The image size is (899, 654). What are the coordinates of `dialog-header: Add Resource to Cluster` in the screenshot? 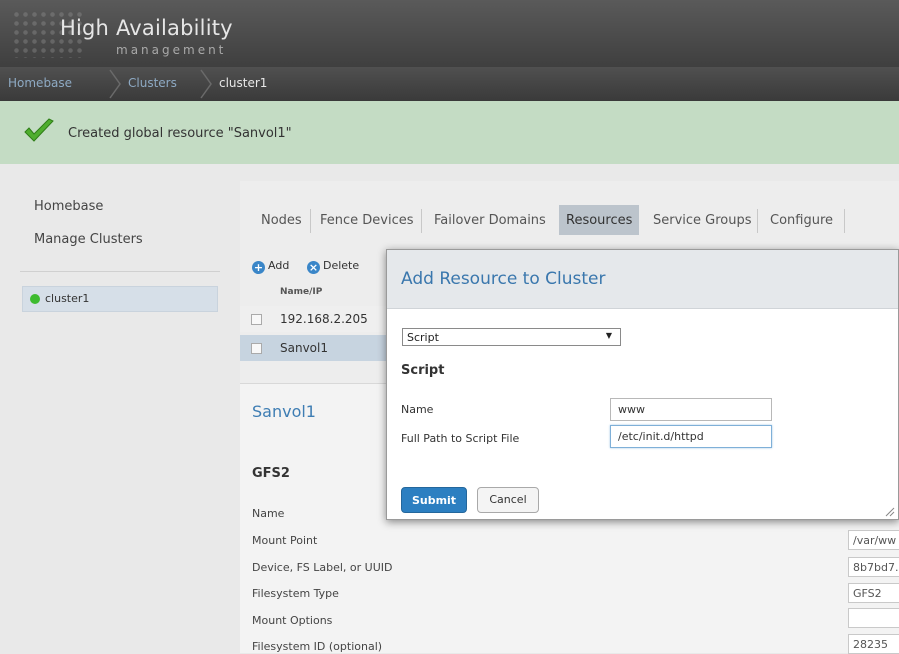 It's located at (642, 279).